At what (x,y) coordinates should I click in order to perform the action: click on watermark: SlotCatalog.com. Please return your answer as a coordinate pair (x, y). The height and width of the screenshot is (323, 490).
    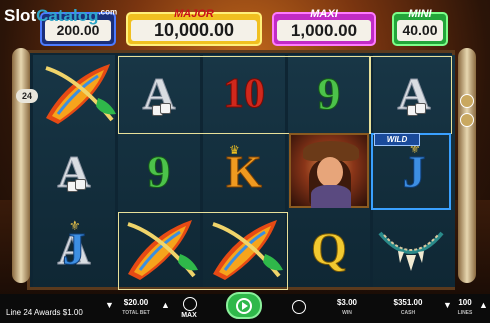
    Looking at the image, I should click on (60, 16).